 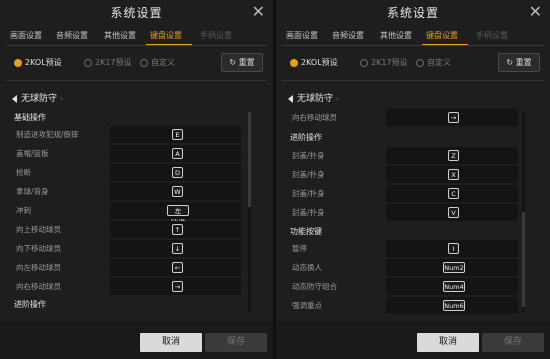 I want to click on key-badge: E, so click(x=177, y=134).